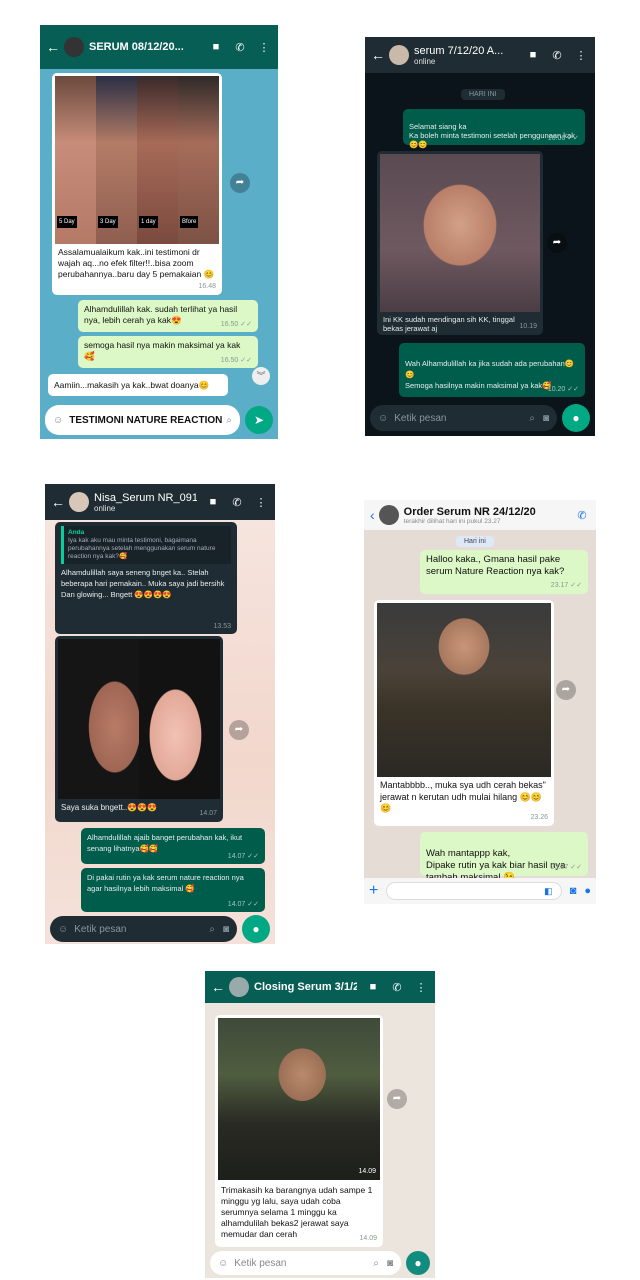 The width and height of the screenshot is (640, 1280). Describe the element at coordinates (259, 420) in the screenshot. I see `send-button: ➤` at that location.